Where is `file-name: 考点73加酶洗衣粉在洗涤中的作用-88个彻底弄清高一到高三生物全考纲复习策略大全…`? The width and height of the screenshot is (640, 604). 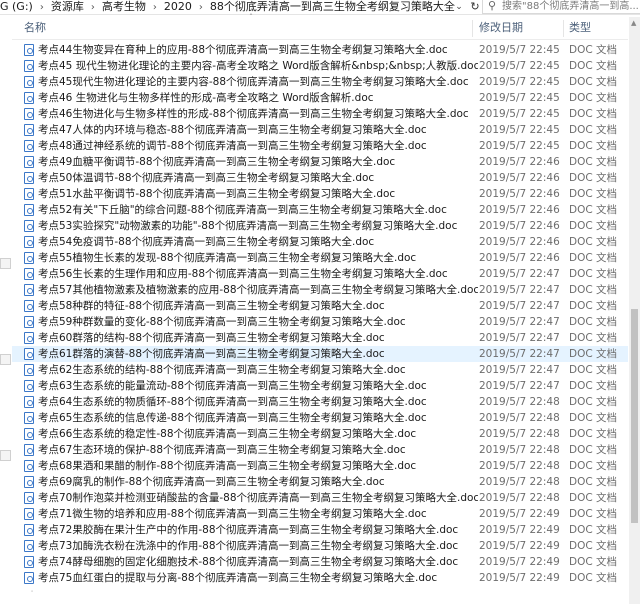
file-name: 考点73加酶洗衣粉在洗涤中的作用-88个彻底弄清高一到高三生物全考纲复习策略大全… is located at coordinates (258, 546).